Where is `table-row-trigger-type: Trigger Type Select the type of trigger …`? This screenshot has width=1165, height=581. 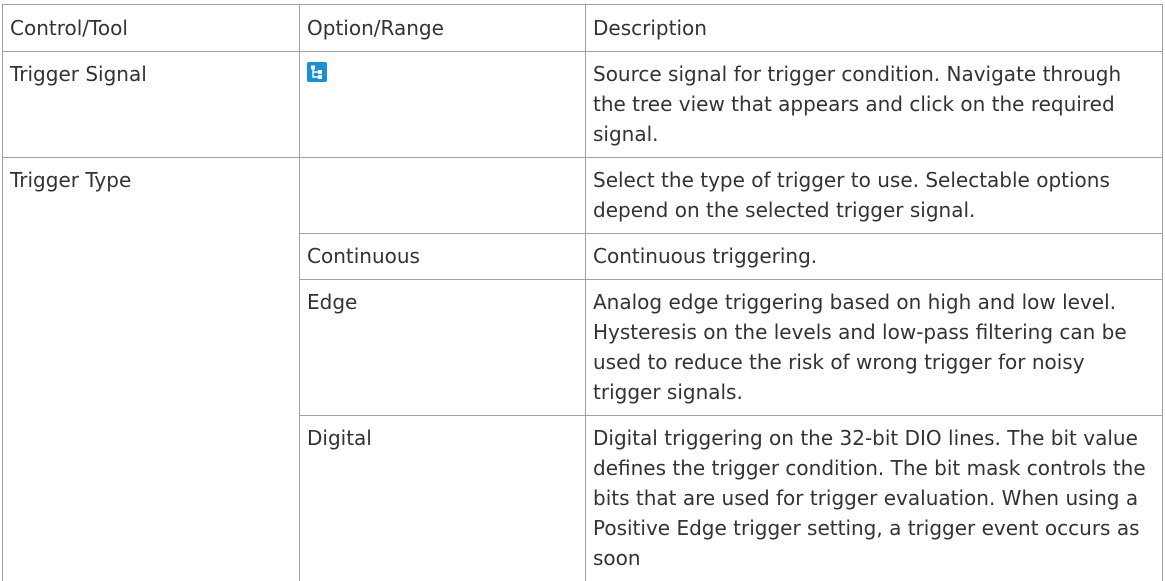 table-row-trigger-type: Trigger Type Select the type of trigger … is located at coordinates (583, 196).